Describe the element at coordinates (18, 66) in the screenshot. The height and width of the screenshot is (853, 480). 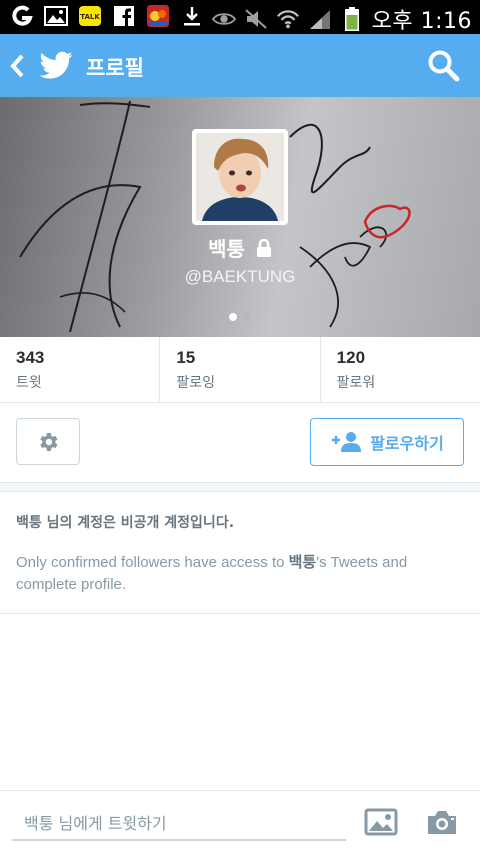
I see `back-chevron-icon` at that location.